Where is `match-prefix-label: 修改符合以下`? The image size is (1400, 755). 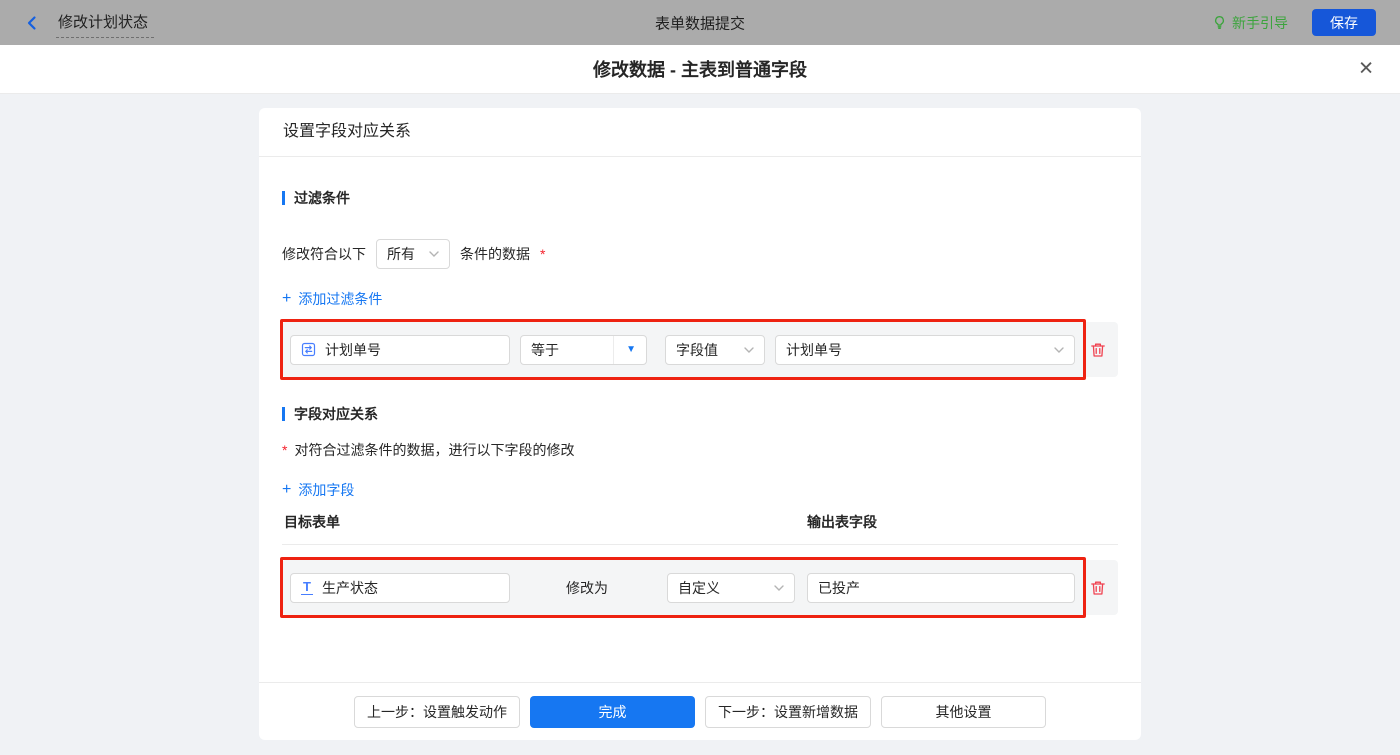 match-prefix-label: 修改符合以下 is located at coordinates (324, 254).